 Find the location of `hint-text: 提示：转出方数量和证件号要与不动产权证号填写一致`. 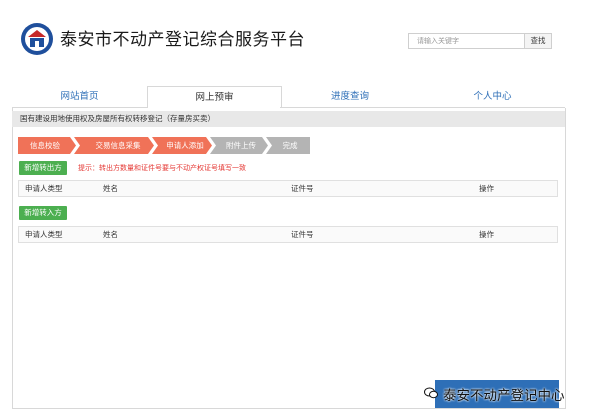

hint-text: 提示：转出方数量和证件号要与不动产权证号填写一致 is located at coordinates (162, 168).